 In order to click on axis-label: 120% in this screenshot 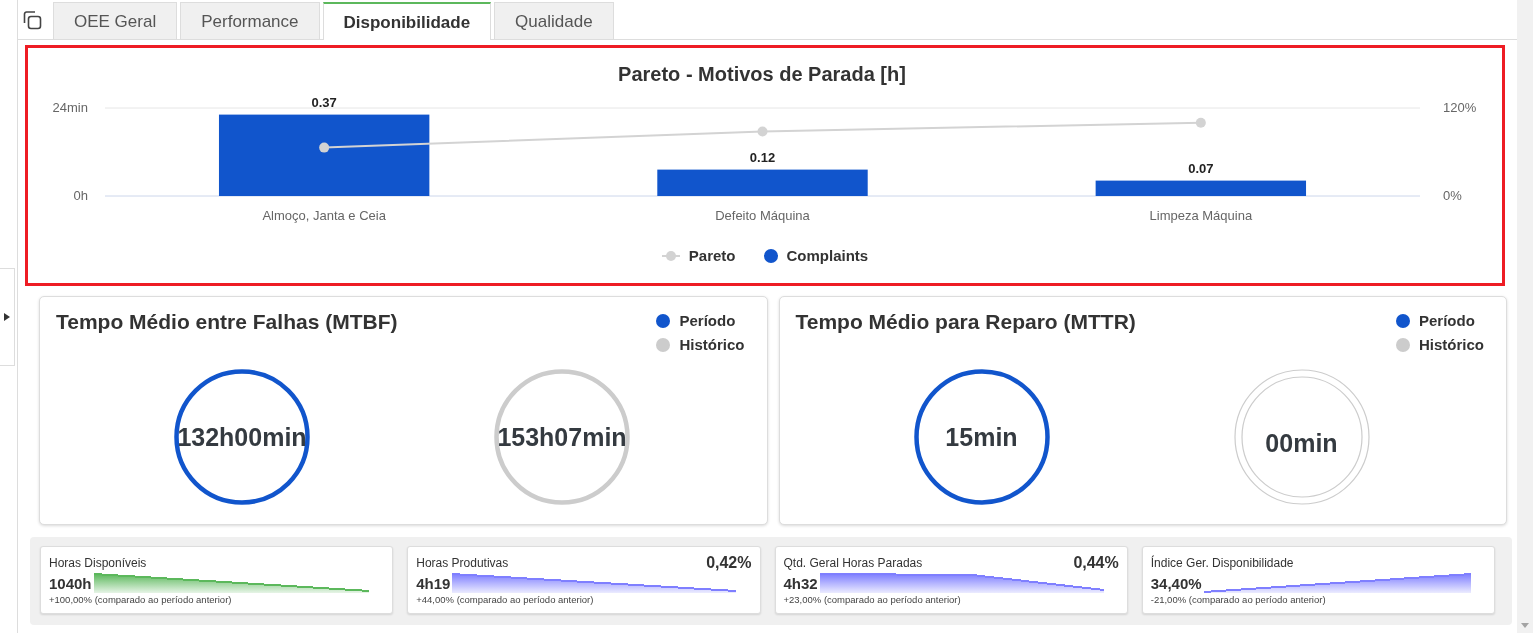, I will do `click(1460, 107)`.